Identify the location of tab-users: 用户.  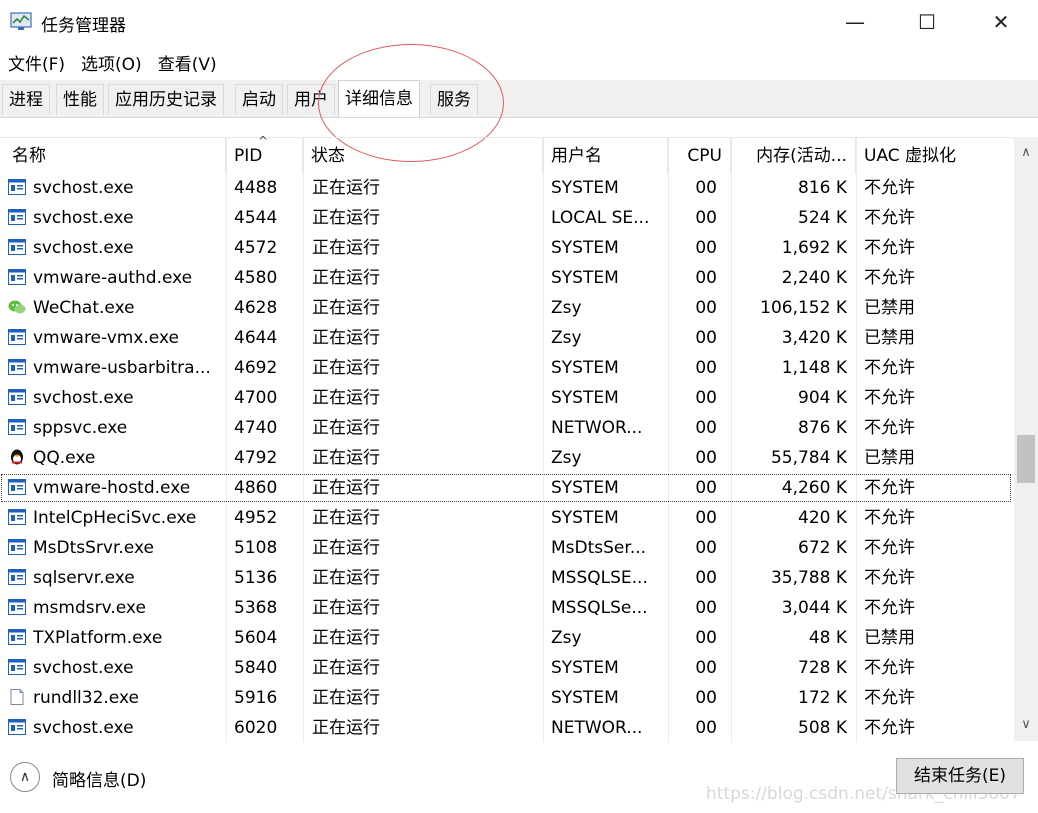
(311, 99).